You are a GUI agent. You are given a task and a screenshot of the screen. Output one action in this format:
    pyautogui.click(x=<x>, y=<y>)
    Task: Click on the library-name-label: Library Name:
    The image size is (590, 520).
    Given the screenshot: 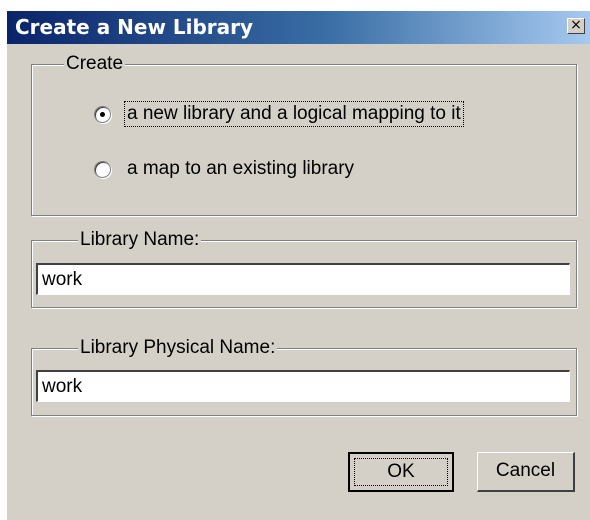 What is the action you would take?
    pyautogui.click(x=140, y=240)
    